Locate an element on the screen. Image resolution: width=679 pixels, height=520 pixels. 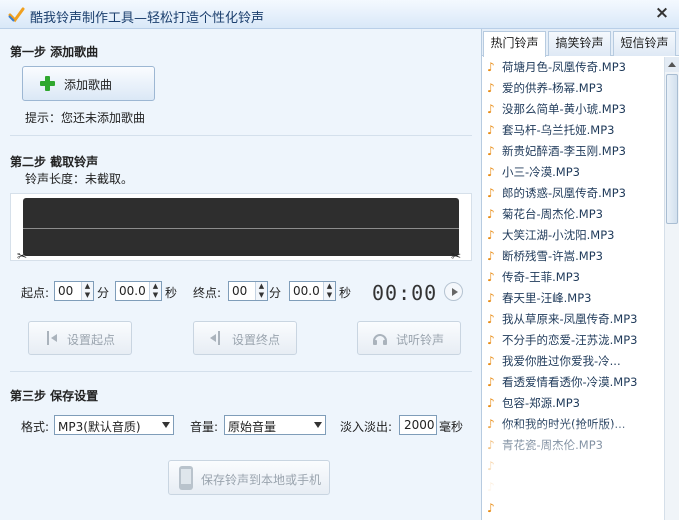
play-icon is located at coordinates (453, 291).